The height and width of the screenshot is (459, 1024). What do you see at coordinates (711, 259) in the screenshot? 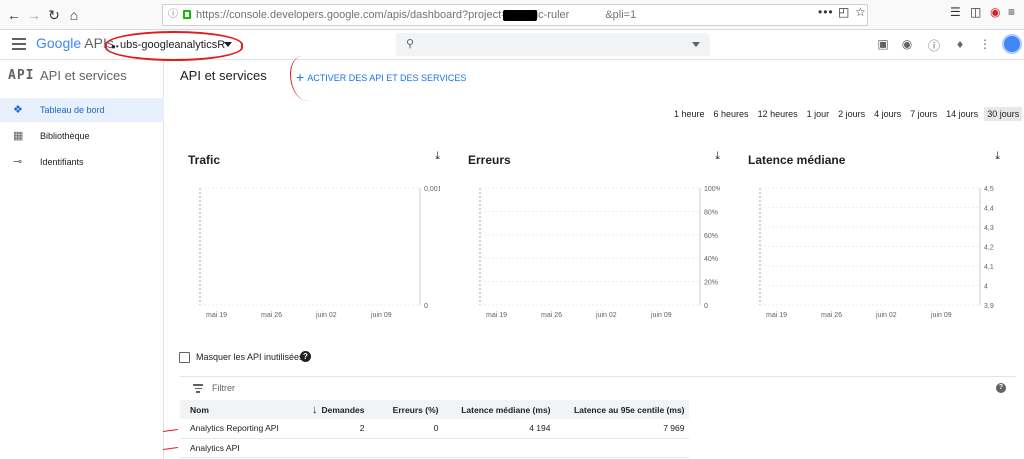
I see `y-tick-label: 40%` at bounding box center [711, 259].